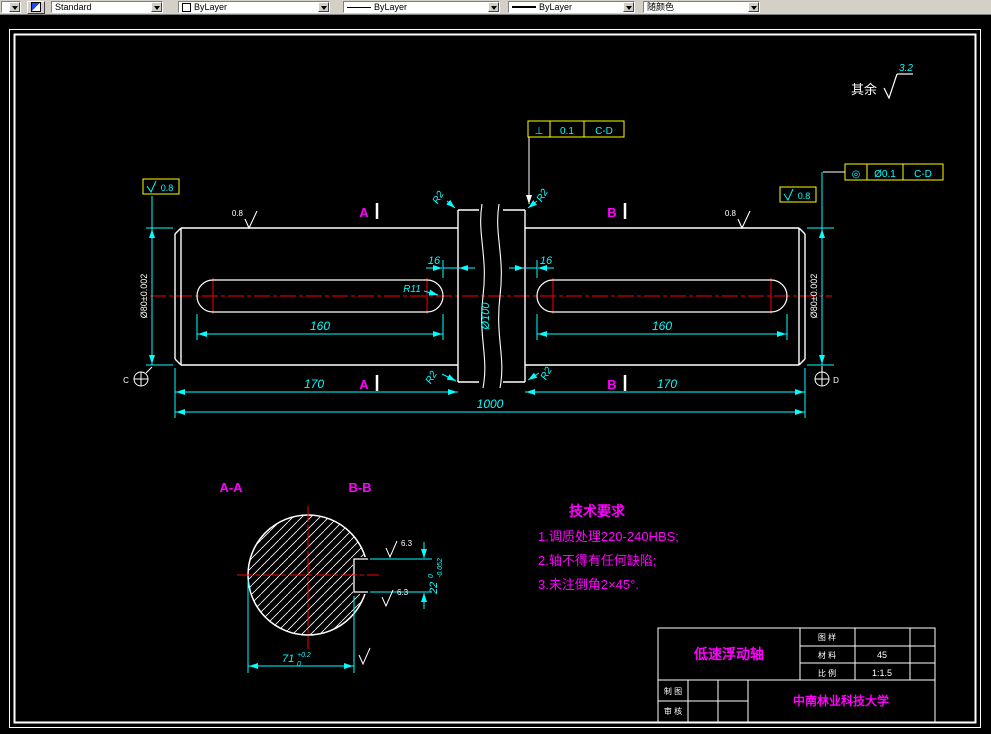 This screenshot has height=734, width=991. I want to click on style-manager-button, so click(36, 7).